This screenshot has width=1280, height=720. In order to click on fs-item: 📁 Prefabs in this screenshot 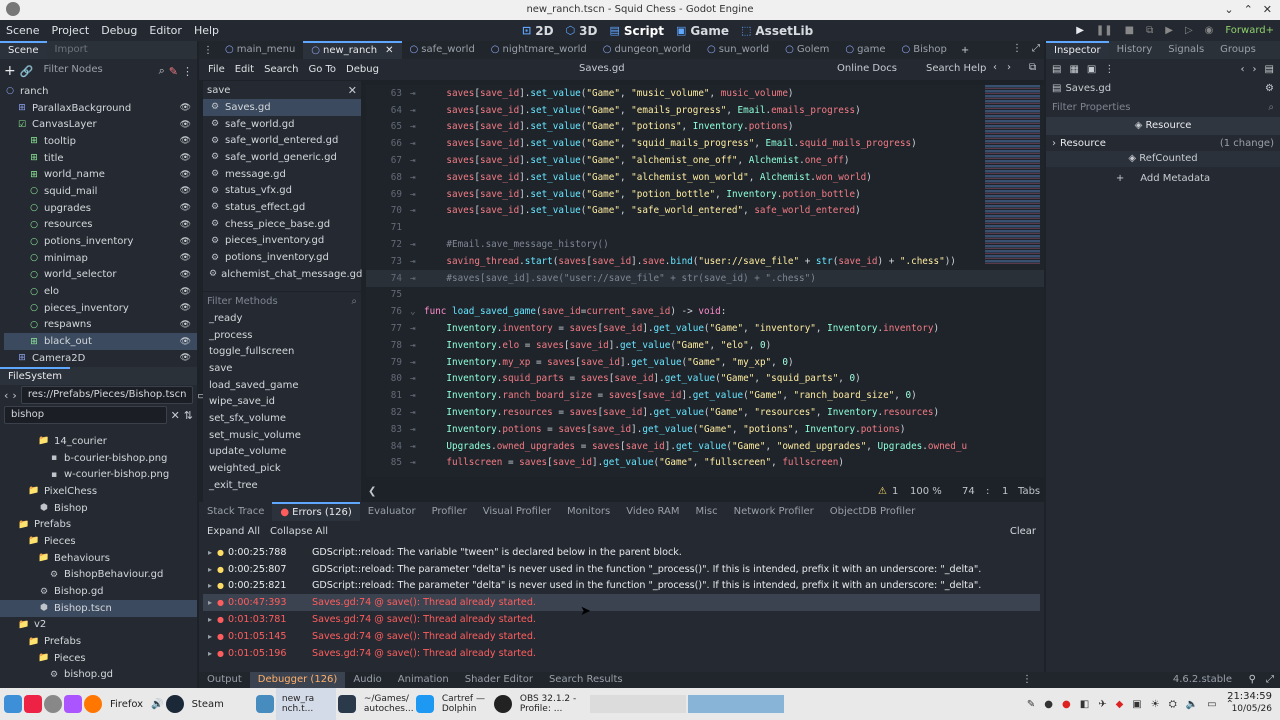, I will do `click(98, 641)`.